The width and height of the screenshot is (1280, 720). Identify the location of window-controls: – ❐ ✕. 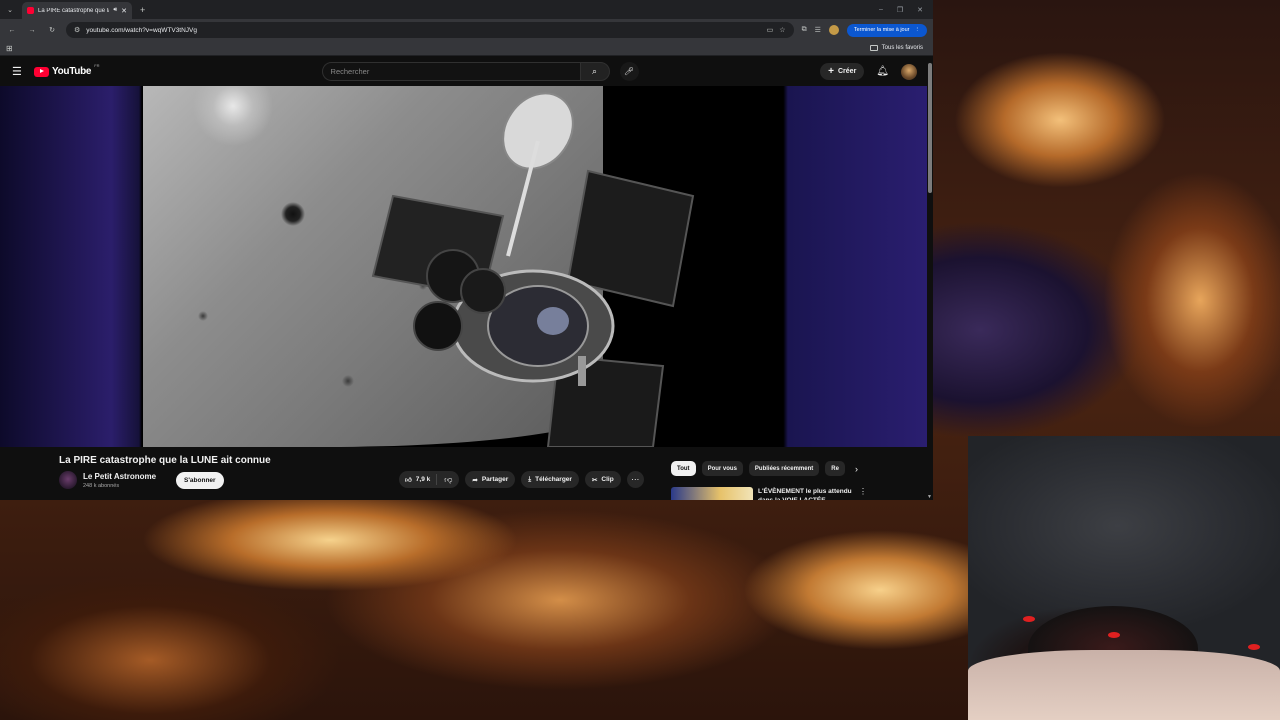
(906, 10).